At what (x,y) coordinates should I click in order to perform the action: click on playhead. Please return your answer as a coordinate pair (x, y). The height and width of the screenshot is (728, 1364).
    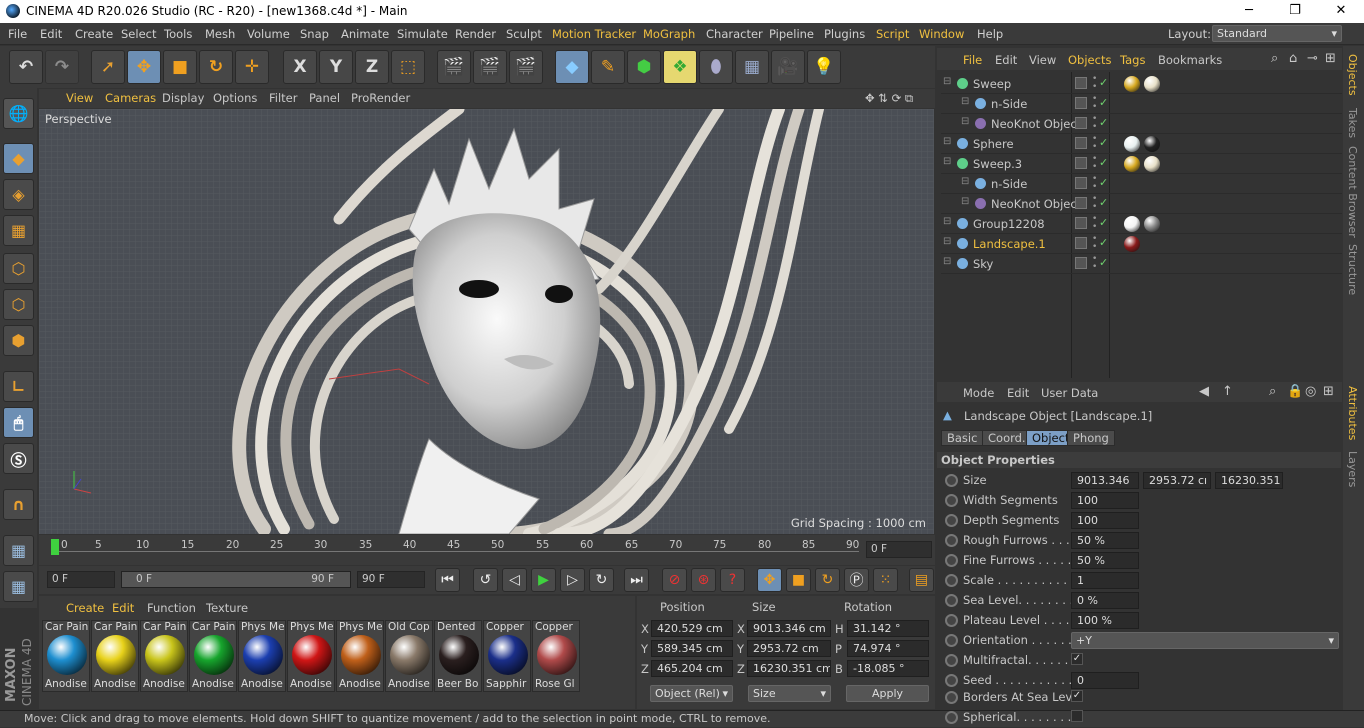
    Looking at the image, I should click on (55, 547).